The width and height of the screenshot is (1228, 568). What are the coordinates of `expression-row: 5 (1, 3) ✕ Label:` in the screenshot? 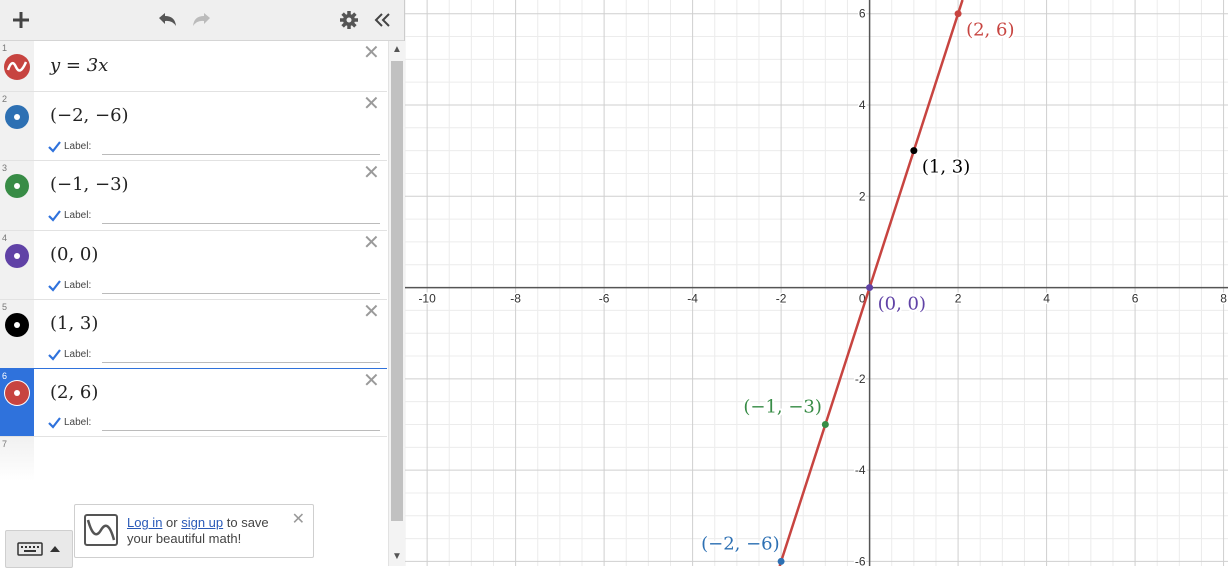 It's located at (193, 334).